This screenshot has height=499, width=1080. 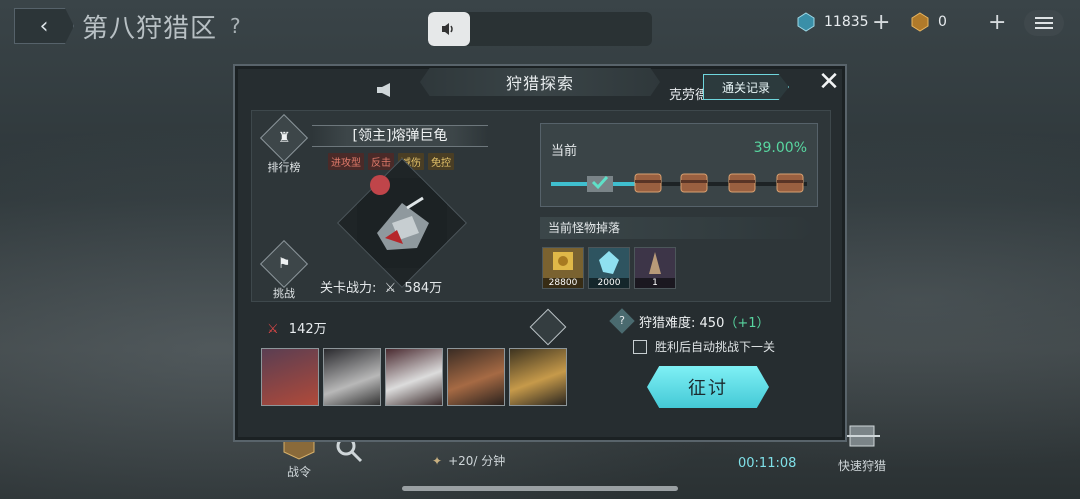 What do you see at coordinates (715, 347) in the screenshot?
I see `auto-next-label: 胜利后自动挑战下一关` at bounding box center [715, 347].